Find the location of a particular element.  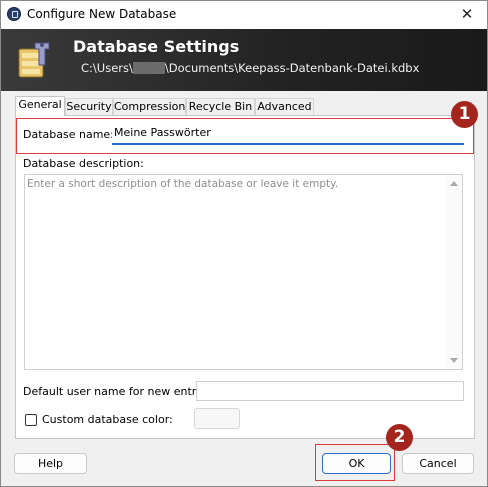

scroll-up-arrow-icon is located at coordinates (454, 183).